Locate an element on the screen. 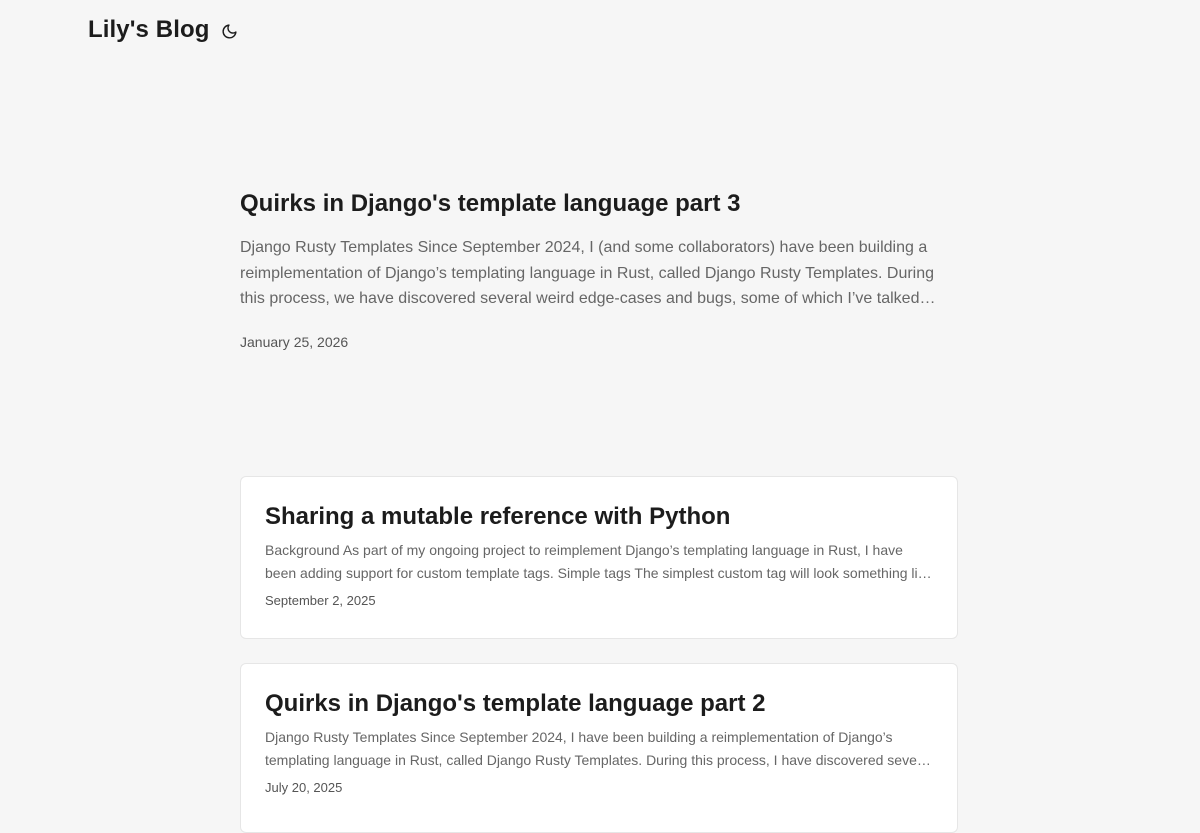 The width and height of the screenshot is (1200, 833). post-card-date: September 2, 2025 is located at coordinates (320, 600).